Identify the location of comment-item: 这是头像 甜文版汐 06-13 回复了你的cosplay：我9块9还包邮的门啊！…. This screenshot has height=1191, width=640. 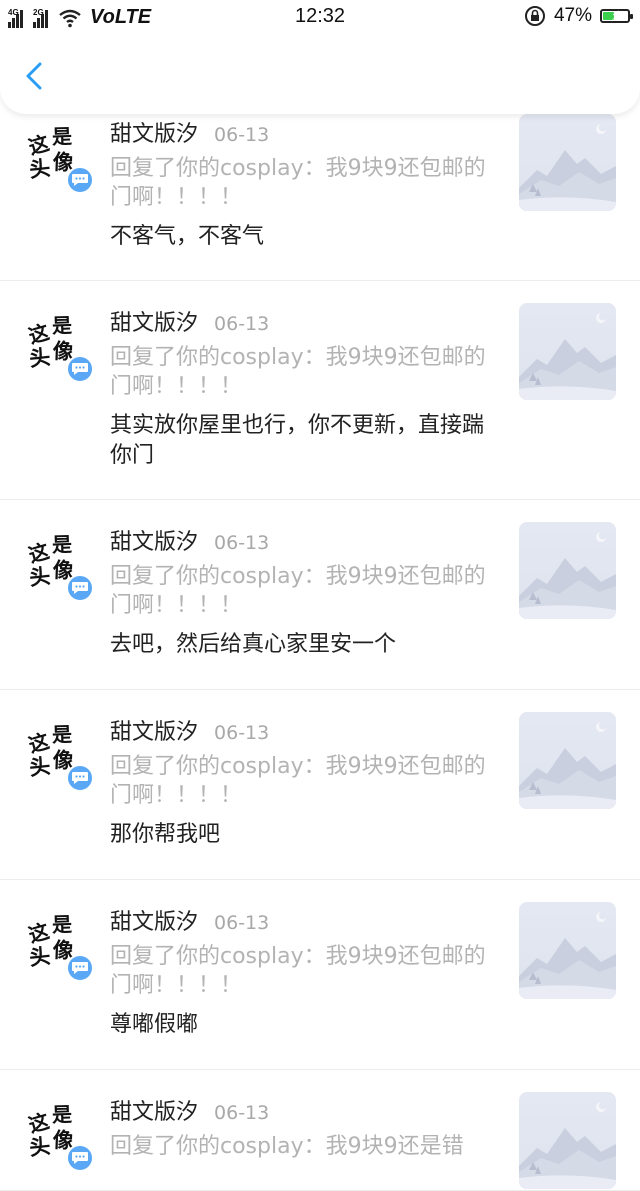
(320, 197).